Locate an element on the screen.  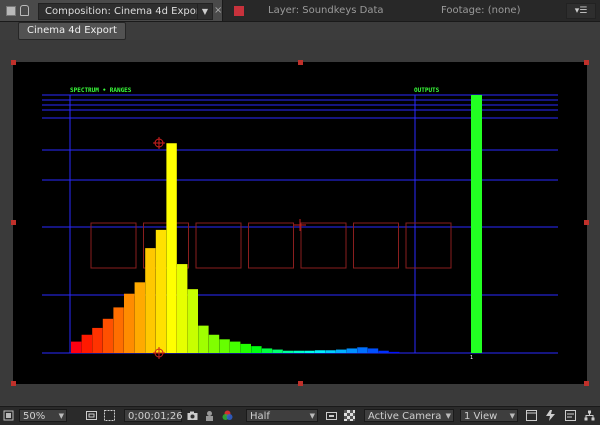
color-channels-icon is located at coordinates (227, 415).